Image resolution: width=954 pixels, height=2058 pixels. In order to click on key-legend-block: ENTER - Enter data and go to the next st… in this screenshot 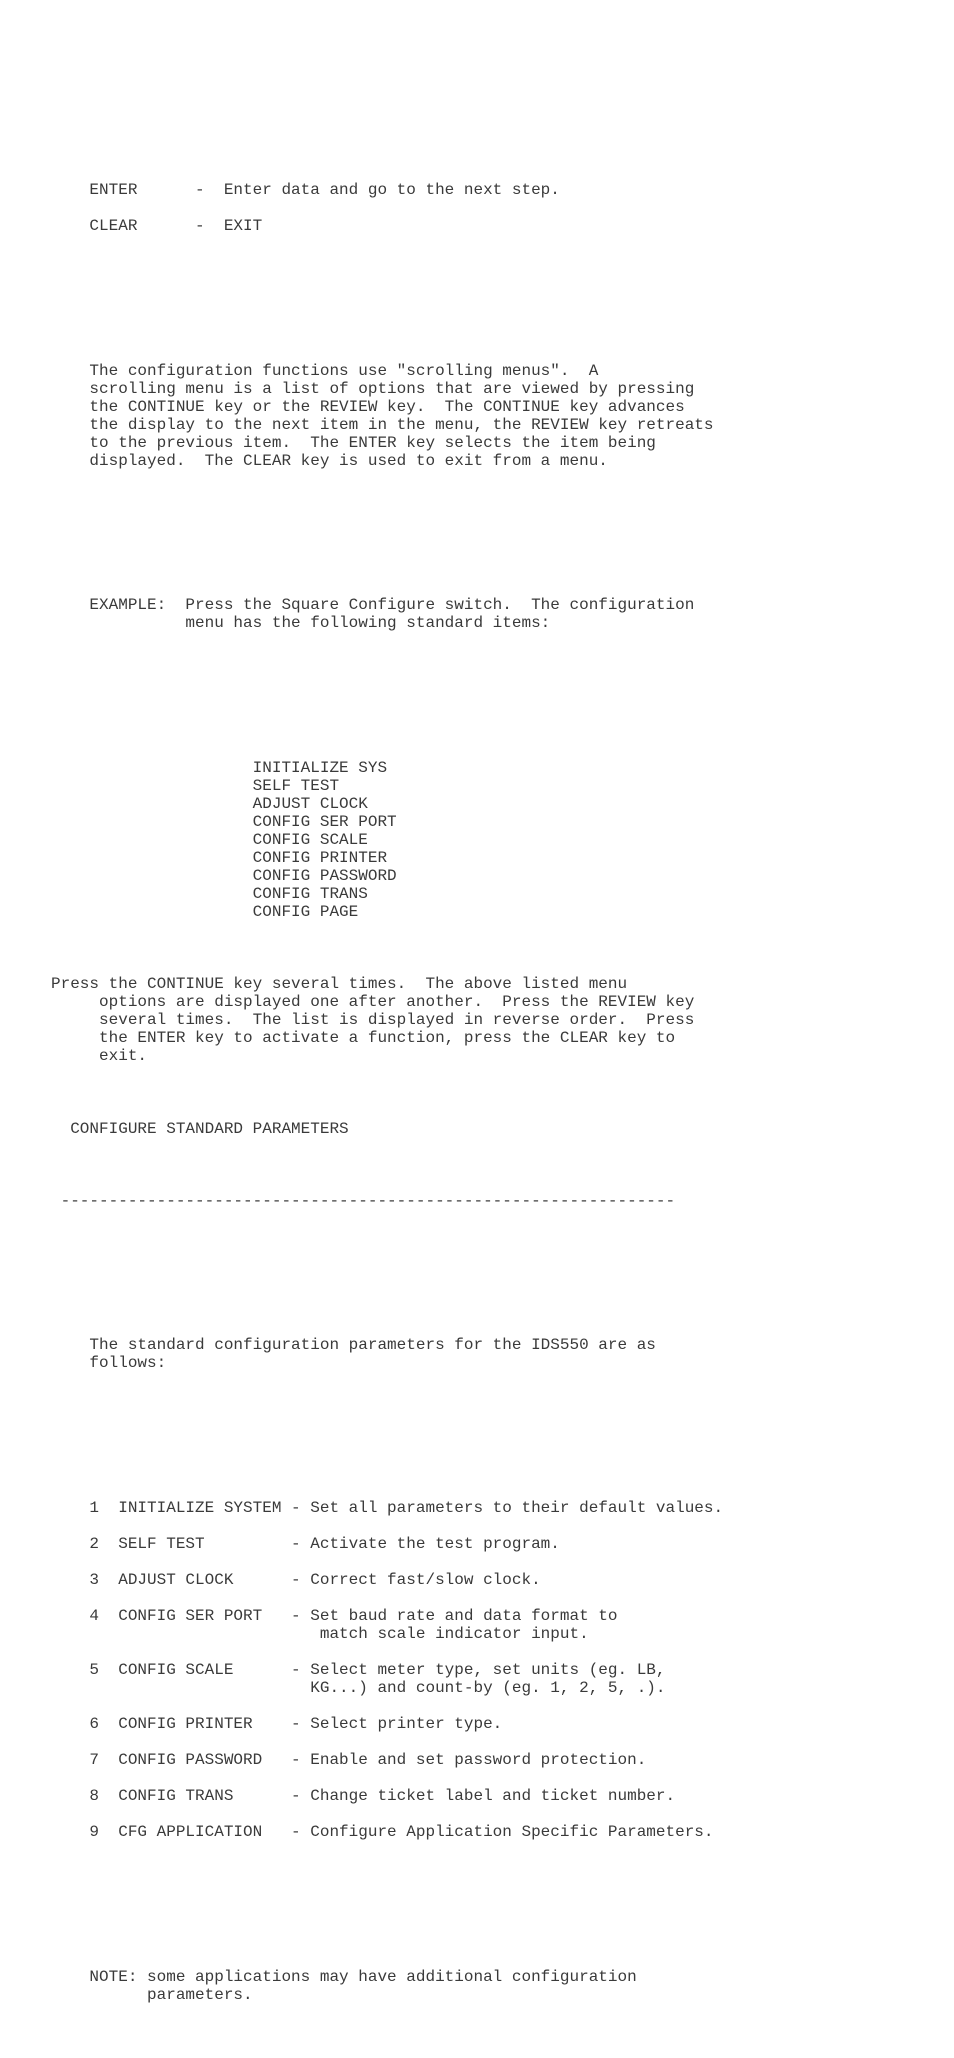, I will do `click(324, 208)`.